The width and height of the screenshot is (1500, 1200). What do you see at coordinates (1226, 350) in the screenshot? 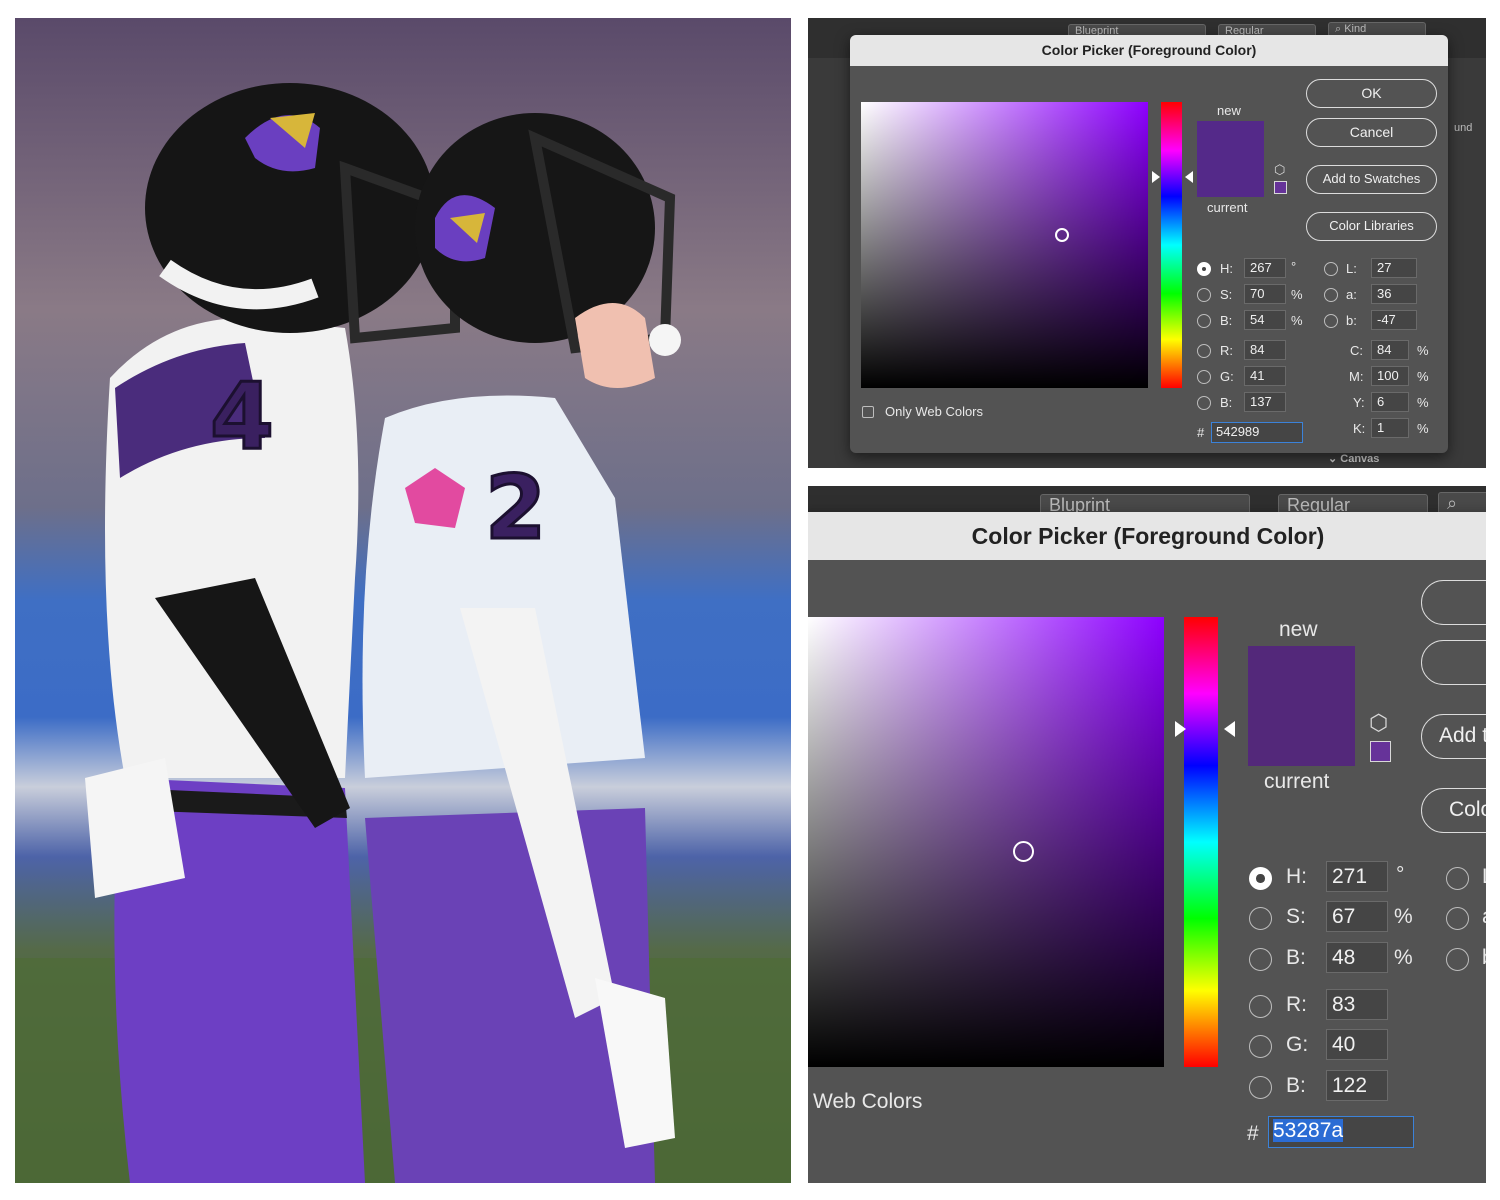
I see `red-label: R:` at bounding box center [1226, 350].